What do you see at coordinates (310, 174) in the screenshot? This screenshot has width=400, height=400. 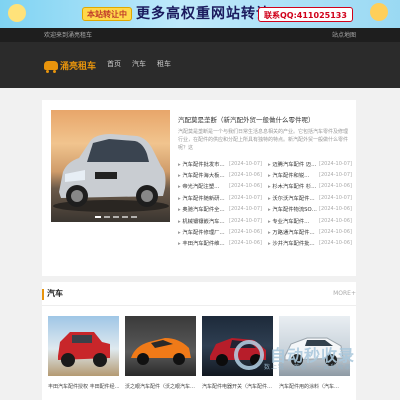 I see `list-item: 汽车配件和锐…[2024-10-07]` at bounding box center [310, 174].